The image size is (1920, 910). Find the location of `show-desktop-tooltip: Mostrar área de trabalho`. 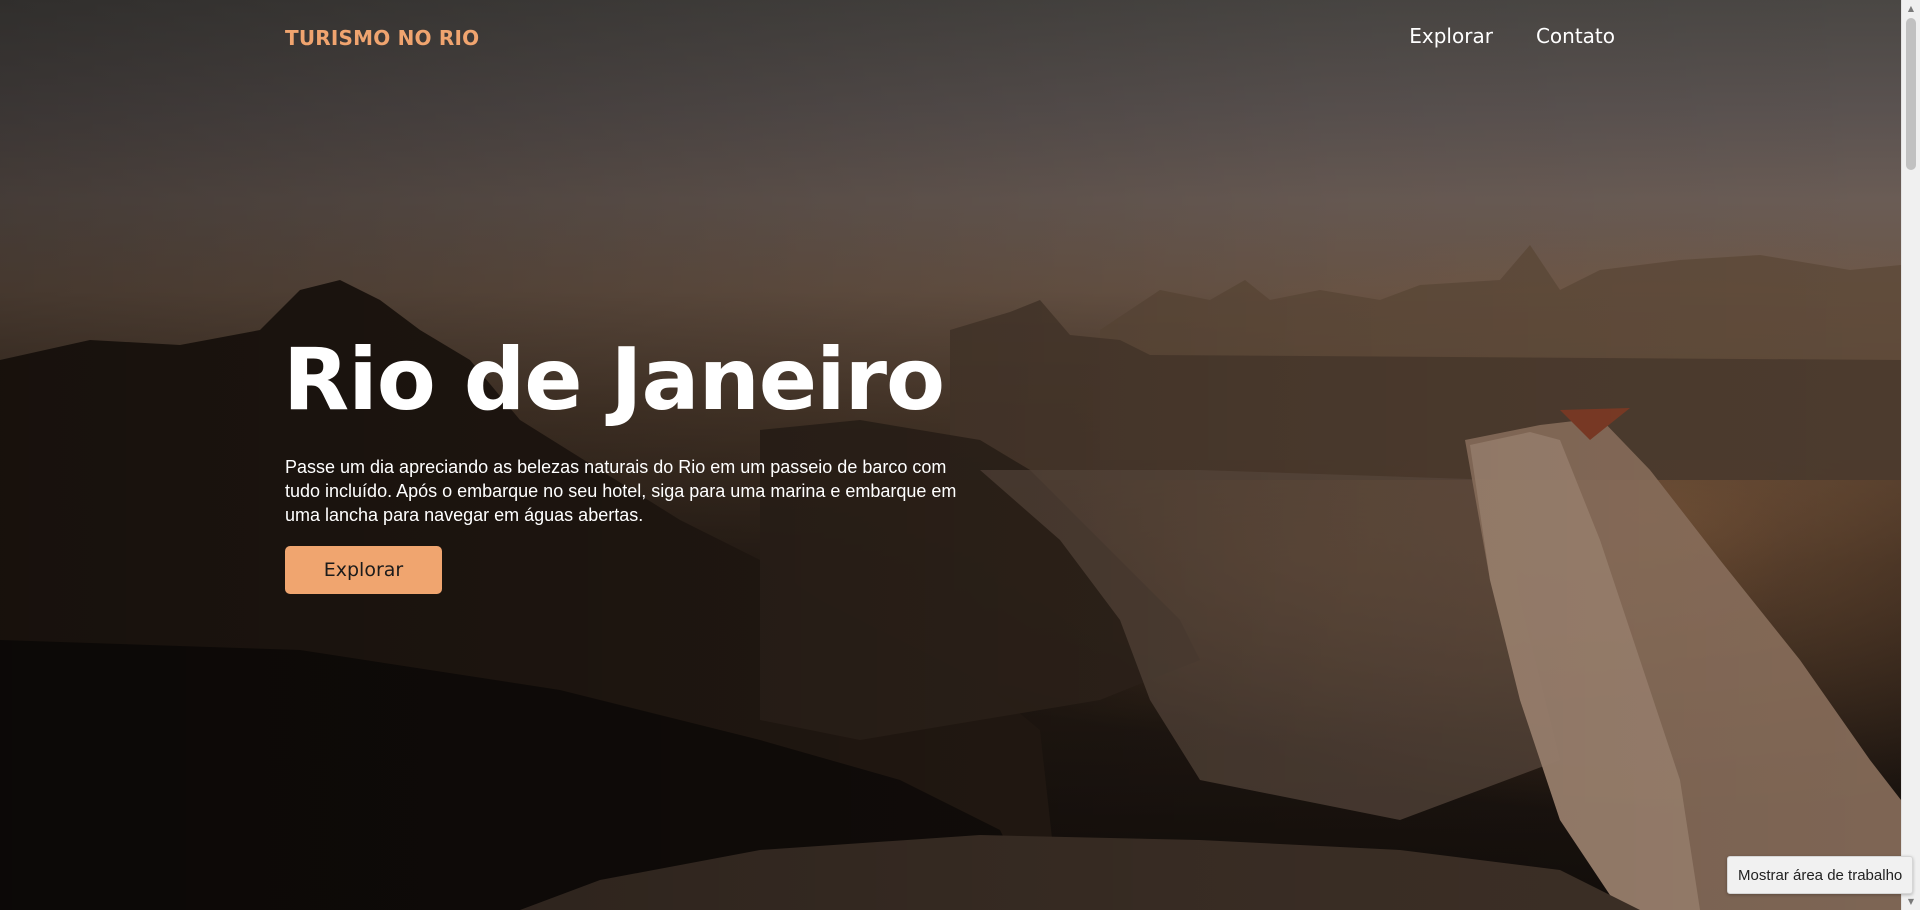

show-desktop-tooltip: Mostrar área de trabalho is located at coordinates (1820, 875).